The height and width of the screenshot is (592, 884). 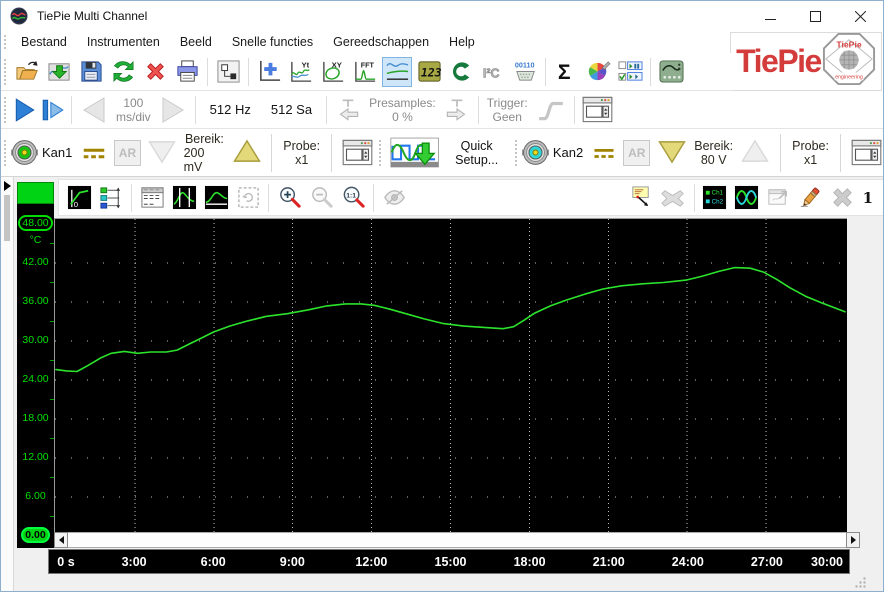 I want to click on kan1-probe-value: x1, so click(x=302, y=159).